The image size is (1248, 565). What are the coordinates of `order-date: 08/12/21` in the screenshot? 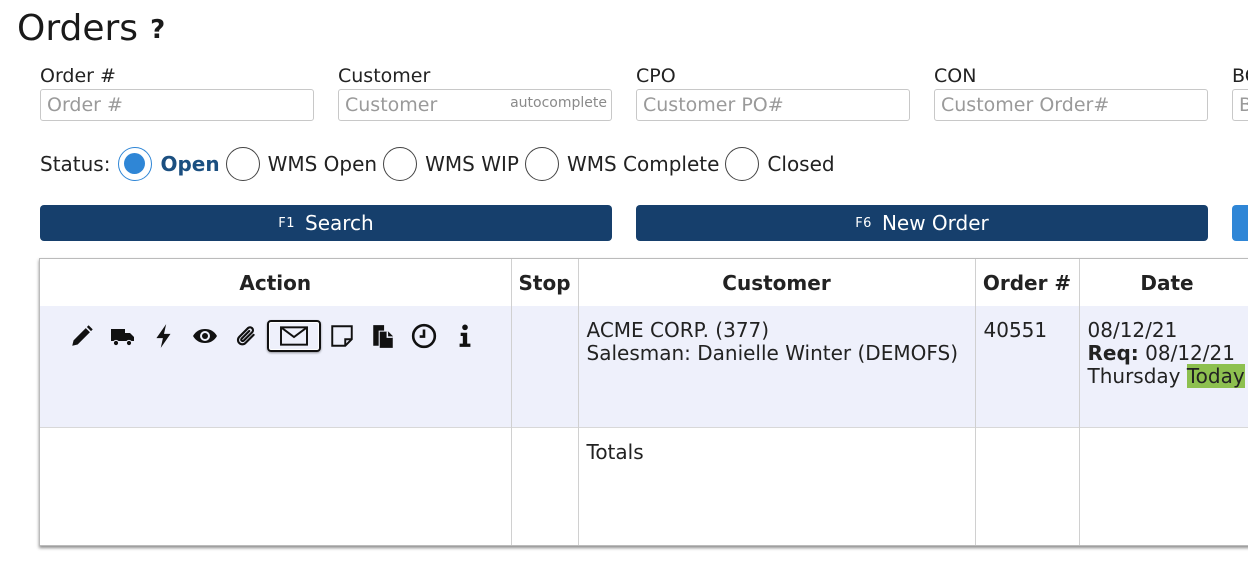 It's located at (1132, 330).